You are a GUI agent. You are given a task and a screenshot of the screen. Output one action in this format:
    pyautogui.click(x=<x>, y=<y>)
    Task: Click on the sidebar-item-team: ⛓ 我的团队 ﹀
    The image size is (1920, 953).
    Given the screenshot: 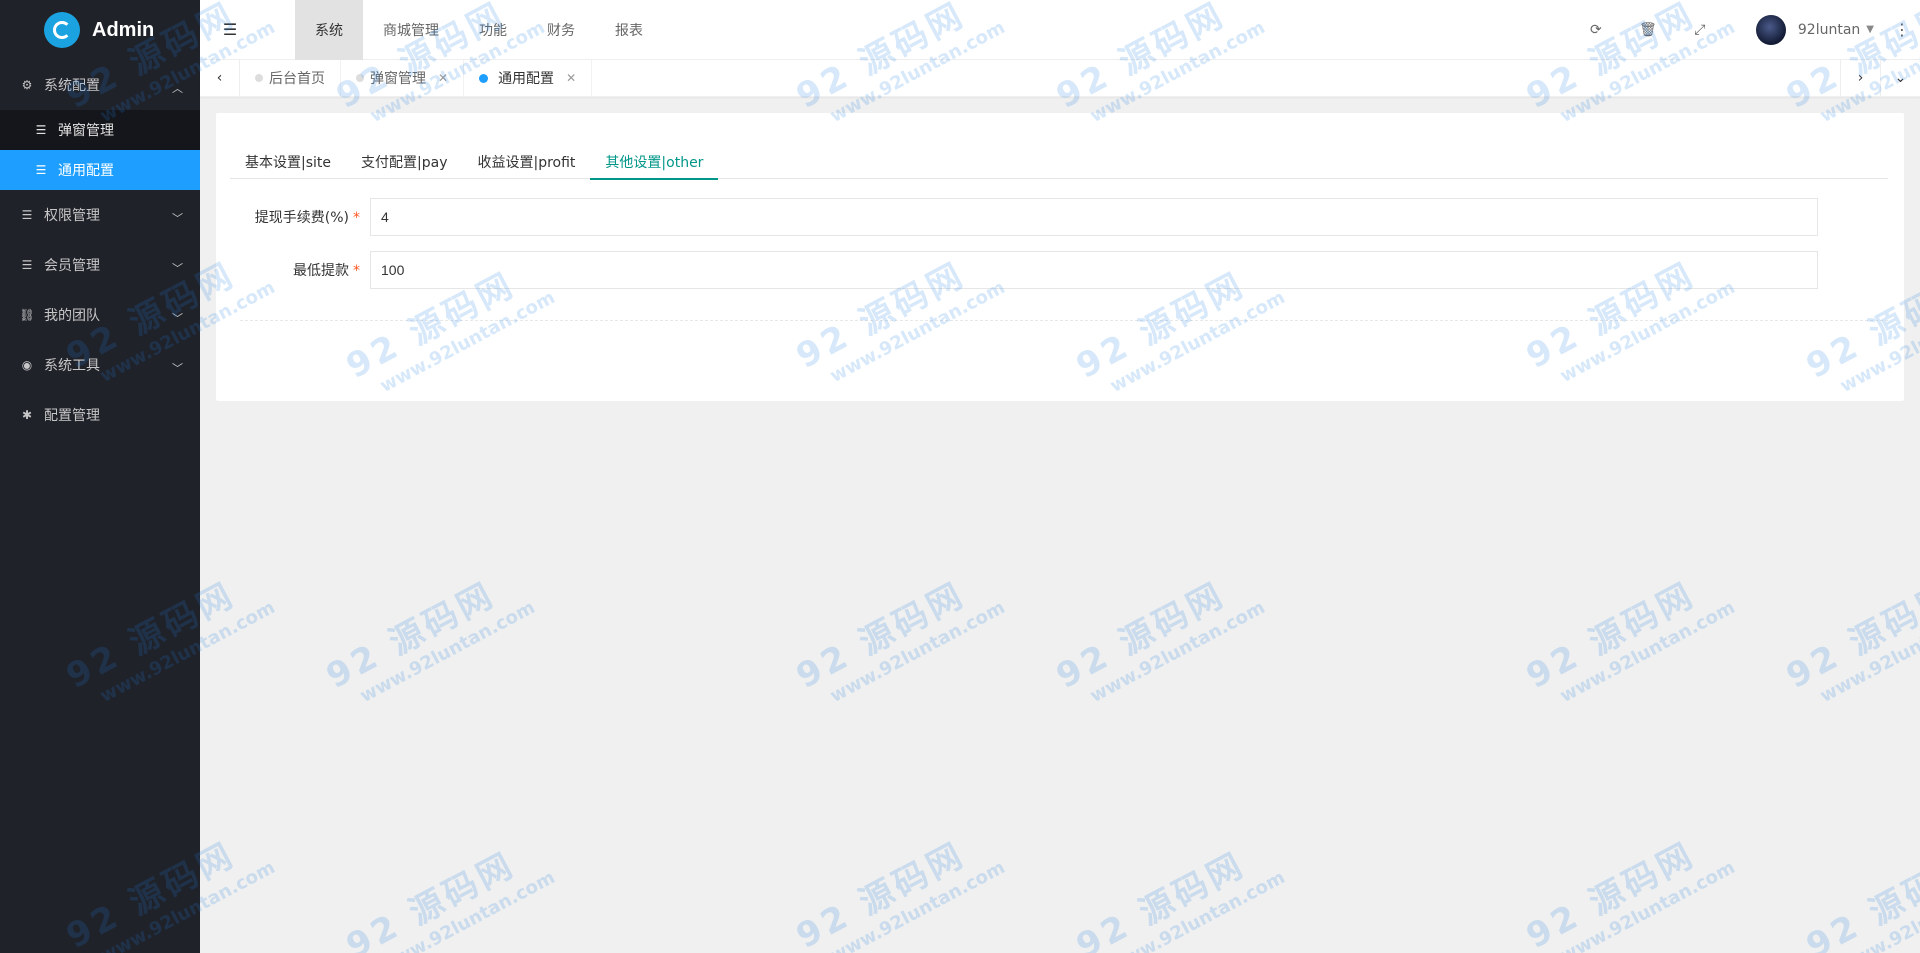 What is the action you would take?
    pyautogui.click(x=100, y=315)
    